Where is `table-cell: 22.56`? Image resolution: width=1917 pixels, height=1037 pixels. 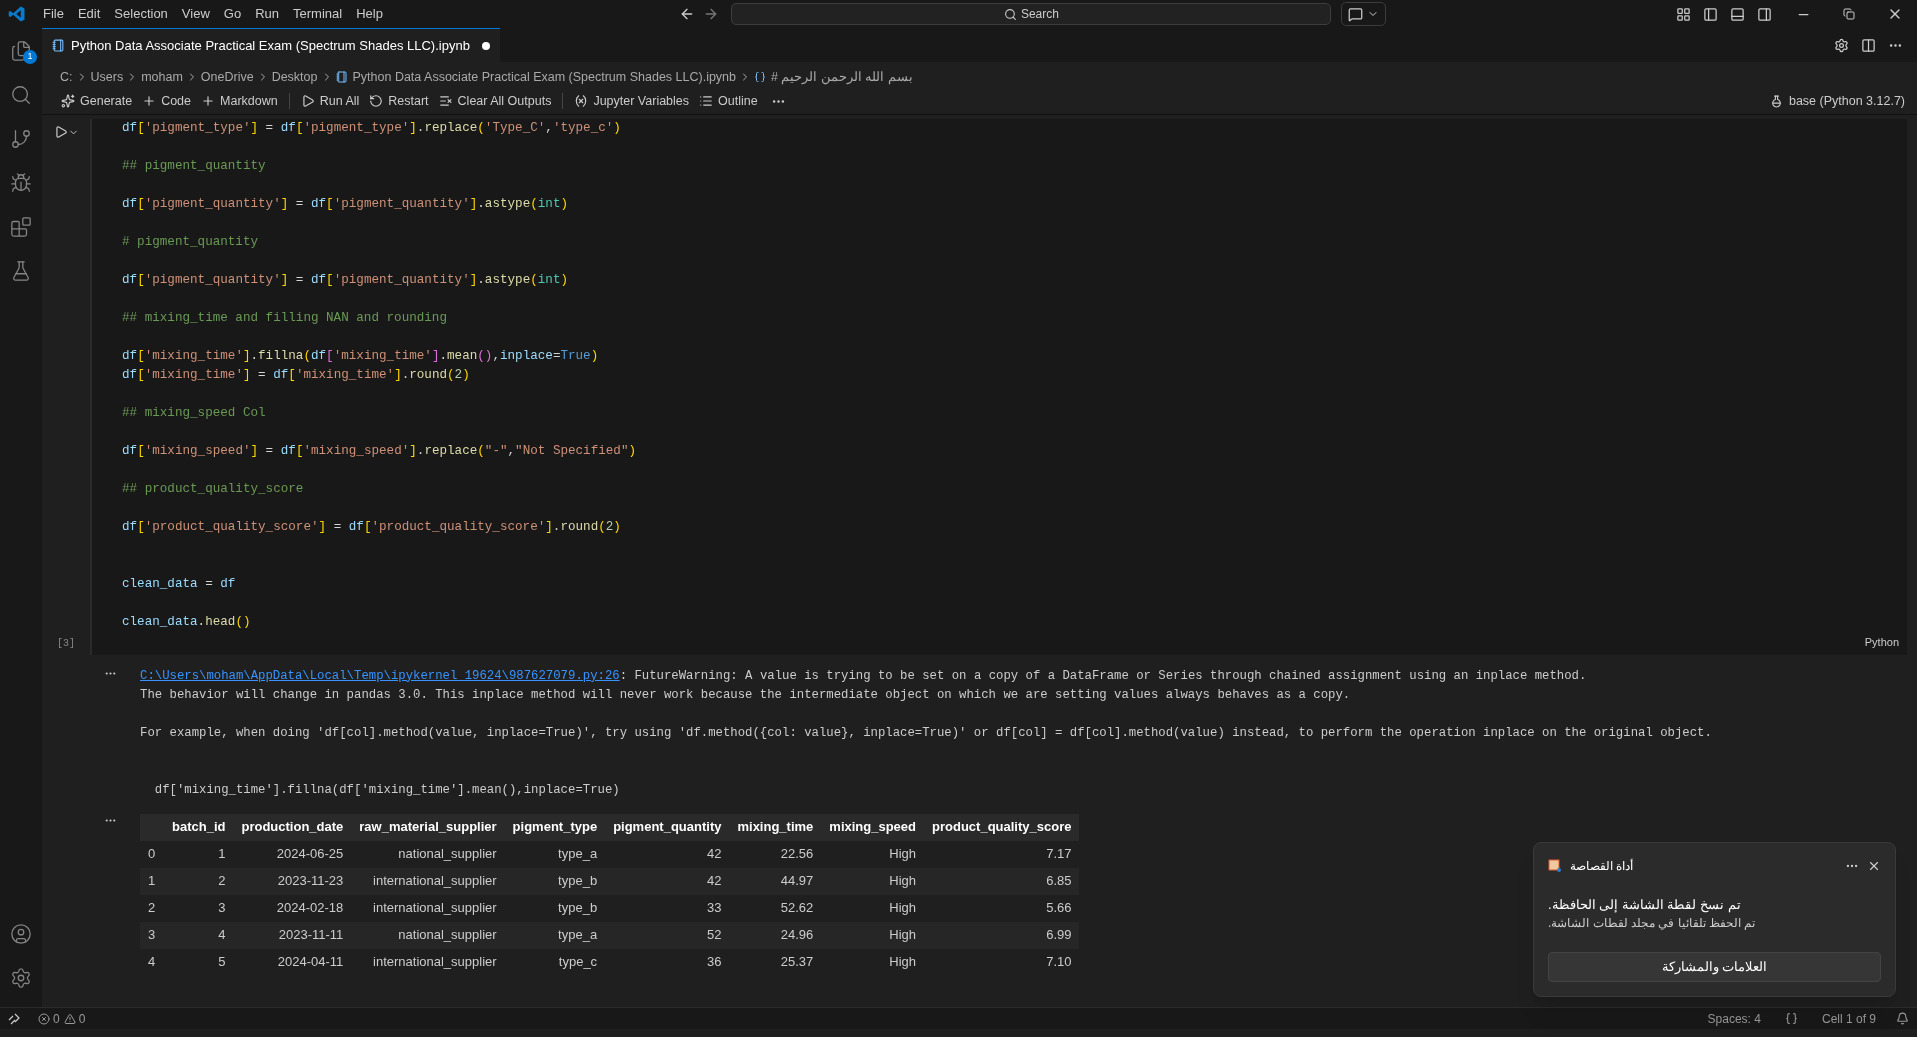 table-cell: 22.56 is located at coordinates (775, 854).